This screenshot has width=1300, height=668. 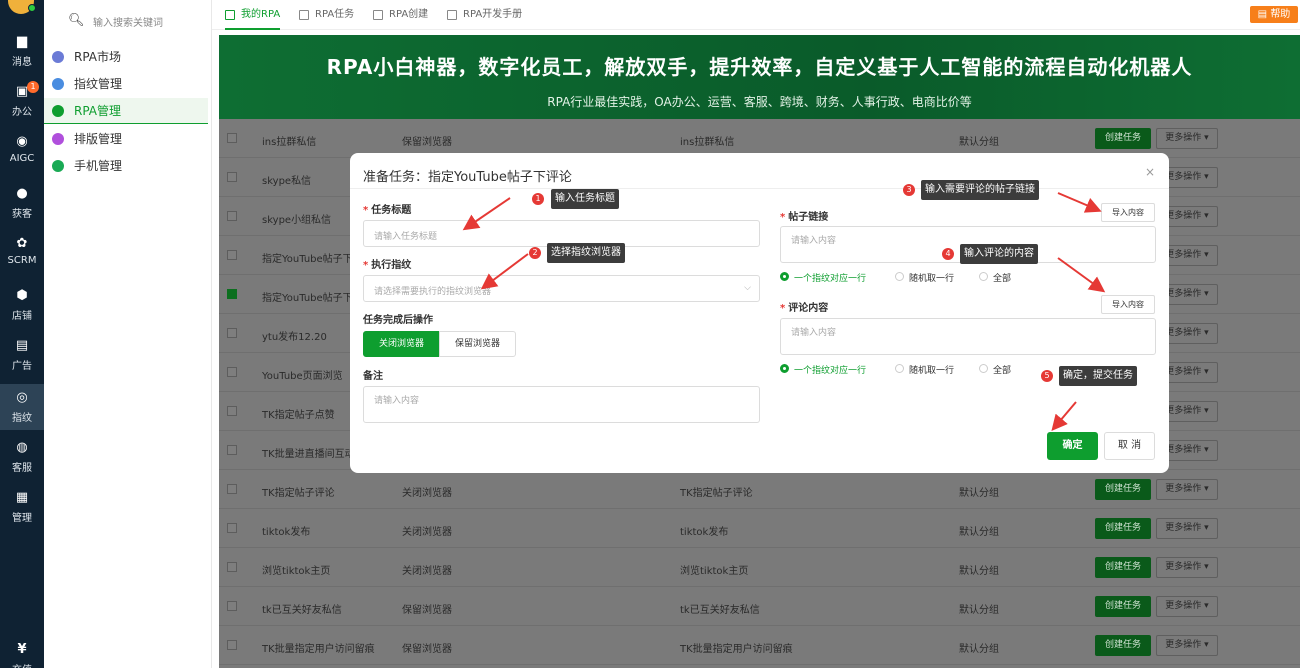 I want to click on step-number-2: 2, so click(x=535, y=253).